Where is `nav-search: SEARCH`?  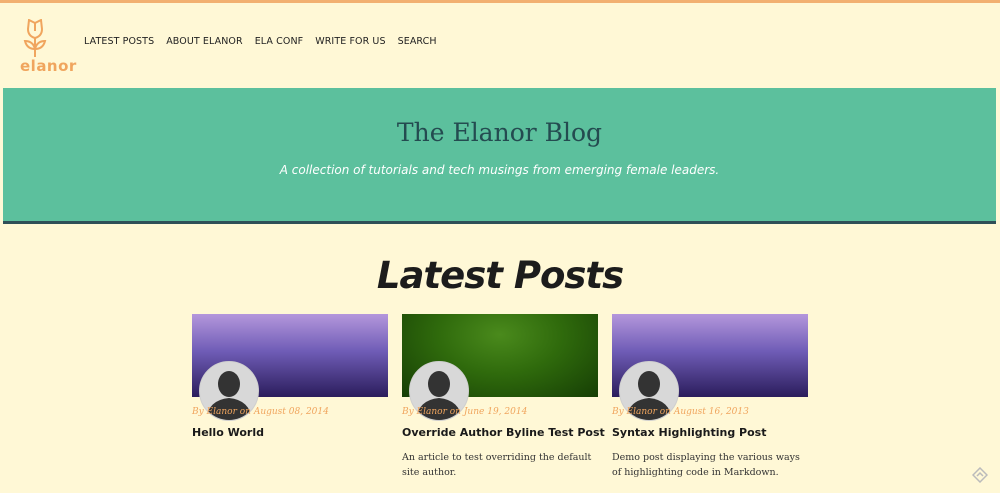 nav-search: SEARCH is located at coordinates (417, 41).